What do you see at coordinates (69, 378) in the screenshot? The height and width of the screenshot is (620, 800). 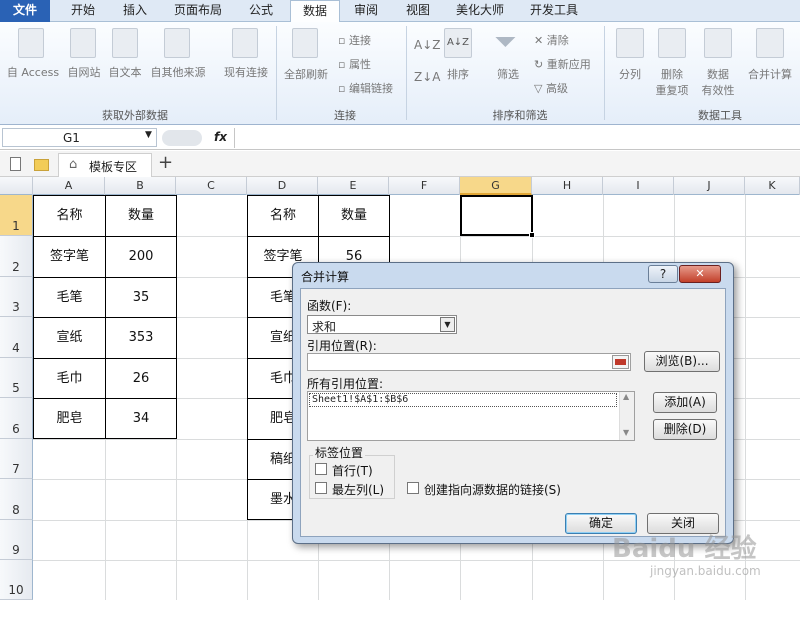 I see `table1-cell: 毛巾` at bounding box center [69, 378].